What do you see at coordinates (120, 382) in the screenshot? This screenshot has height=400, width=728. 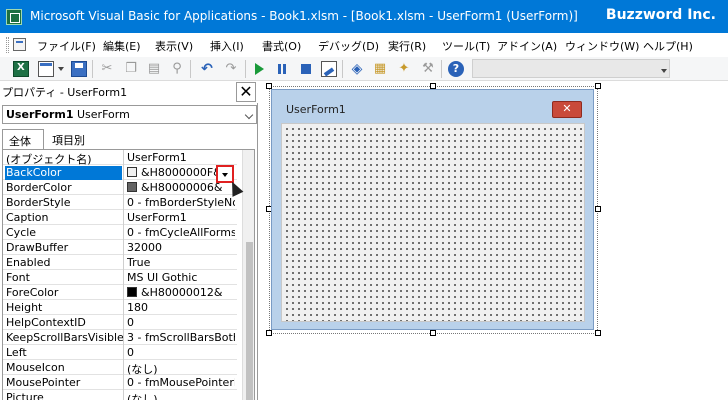 I see `property-row: MousePointer 0 - fmMousePointerDefault` at bounding box center [120, 382].